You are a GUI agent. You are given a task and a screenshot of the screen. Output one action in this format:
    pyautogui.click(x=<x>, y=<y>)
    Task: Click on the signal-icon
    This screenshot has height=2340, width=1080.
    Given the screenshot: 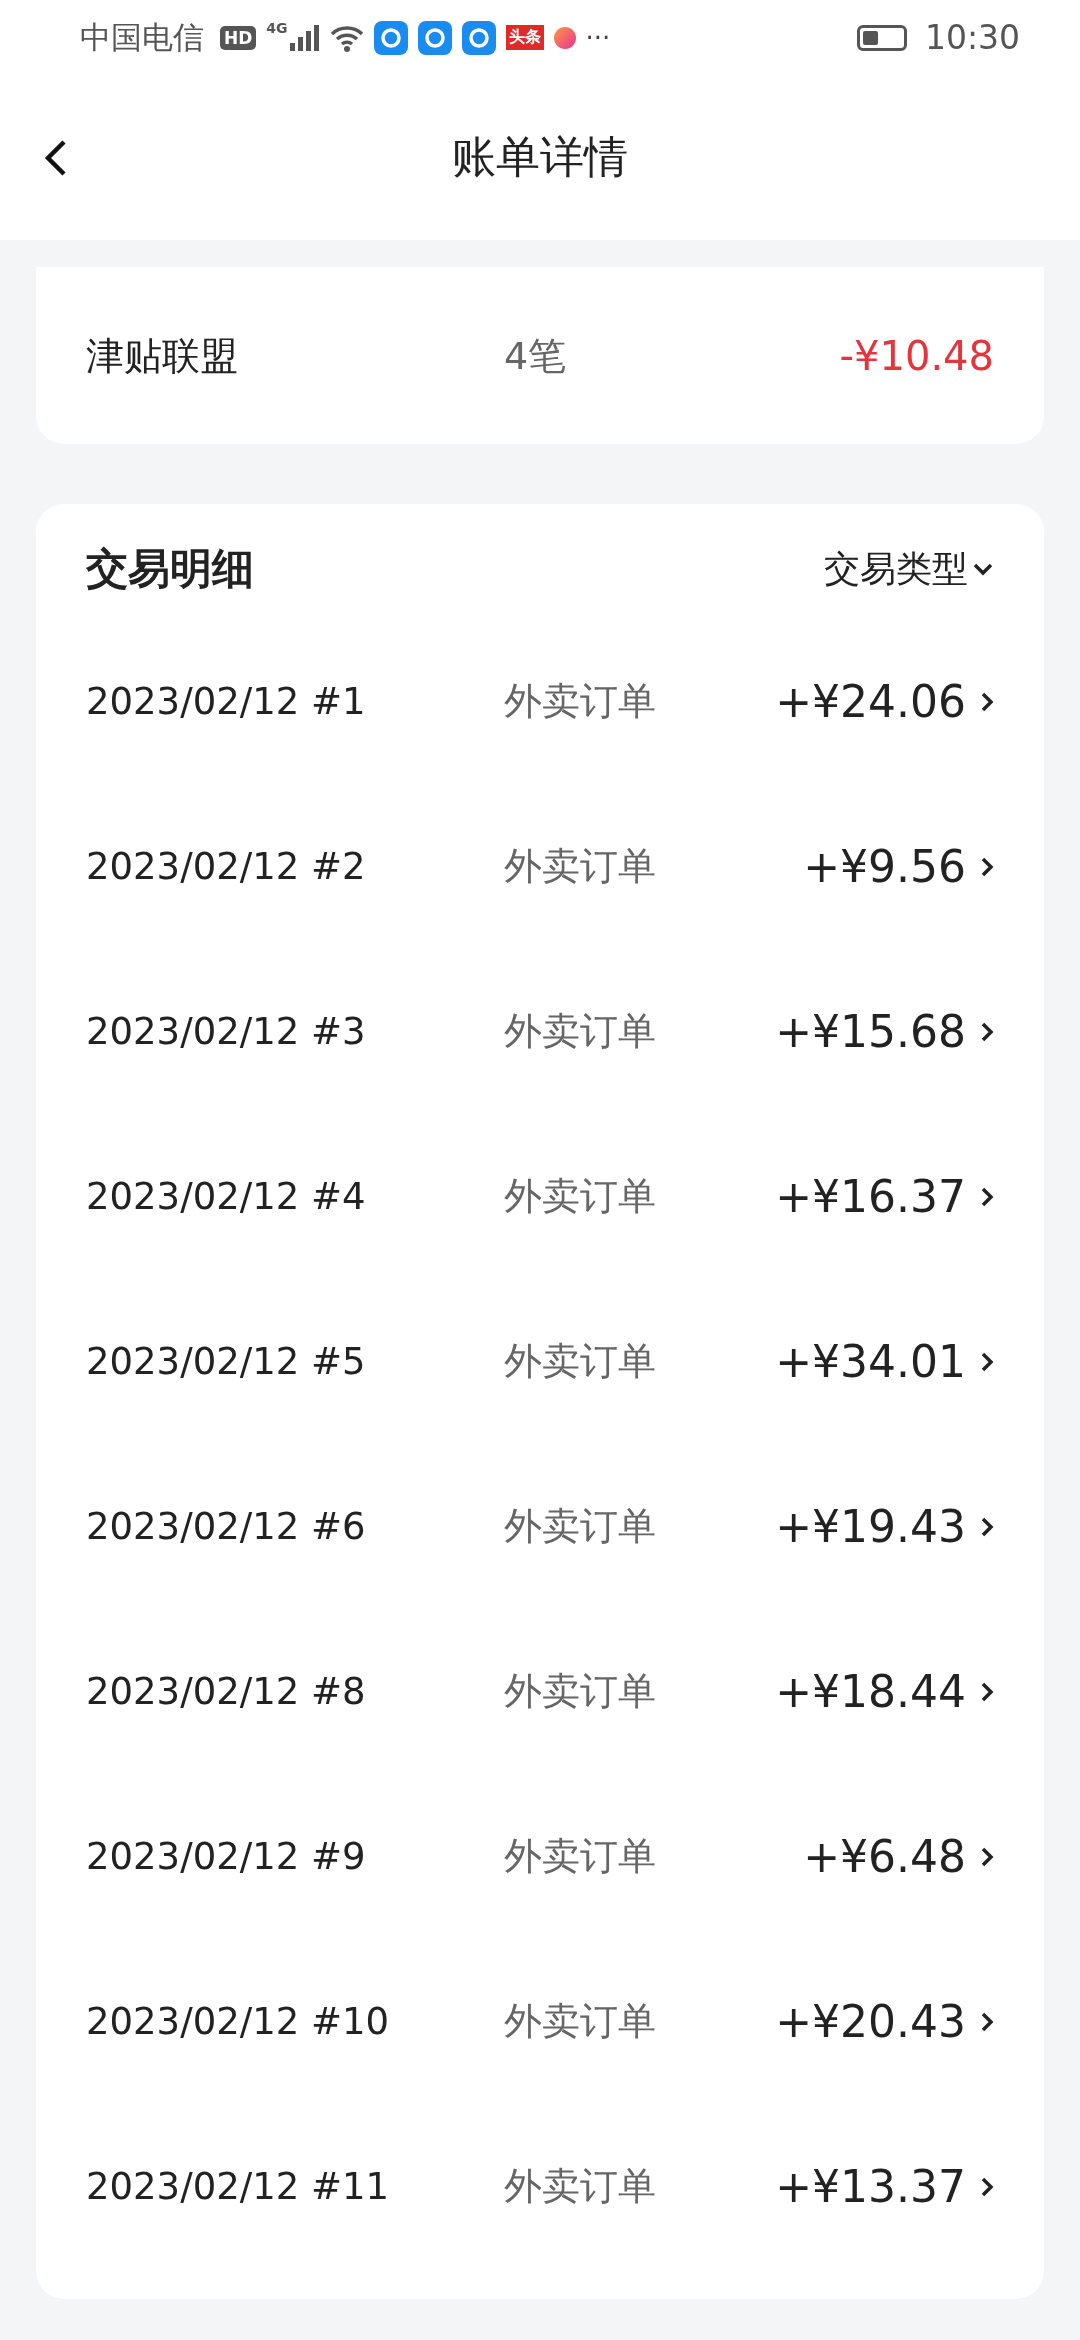 What is the action you would take?
    pyautogui.click(x=304, y=37)
    